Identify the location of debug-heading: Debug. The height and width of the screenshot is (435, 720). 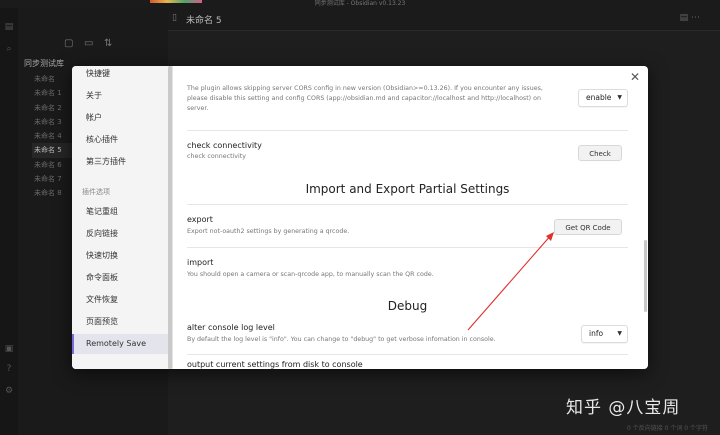
(407, 306).